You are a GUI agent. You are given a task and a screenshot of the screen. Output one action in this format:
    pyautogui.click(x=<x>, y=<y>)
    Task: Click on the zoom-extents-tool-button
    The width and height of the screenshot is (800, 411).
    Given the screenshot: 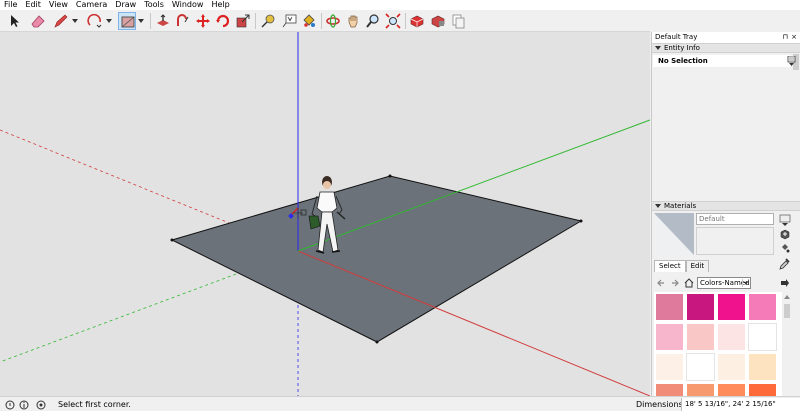 What is the action you would take?
    pyautogui.click(x=393, y=21)
    